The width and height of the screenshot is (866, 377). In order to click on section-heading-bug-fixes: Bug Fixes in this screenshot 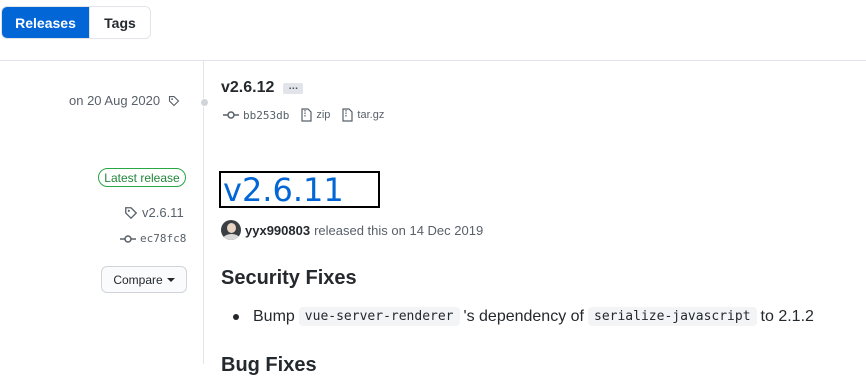, I will do `click(269, 365)`.